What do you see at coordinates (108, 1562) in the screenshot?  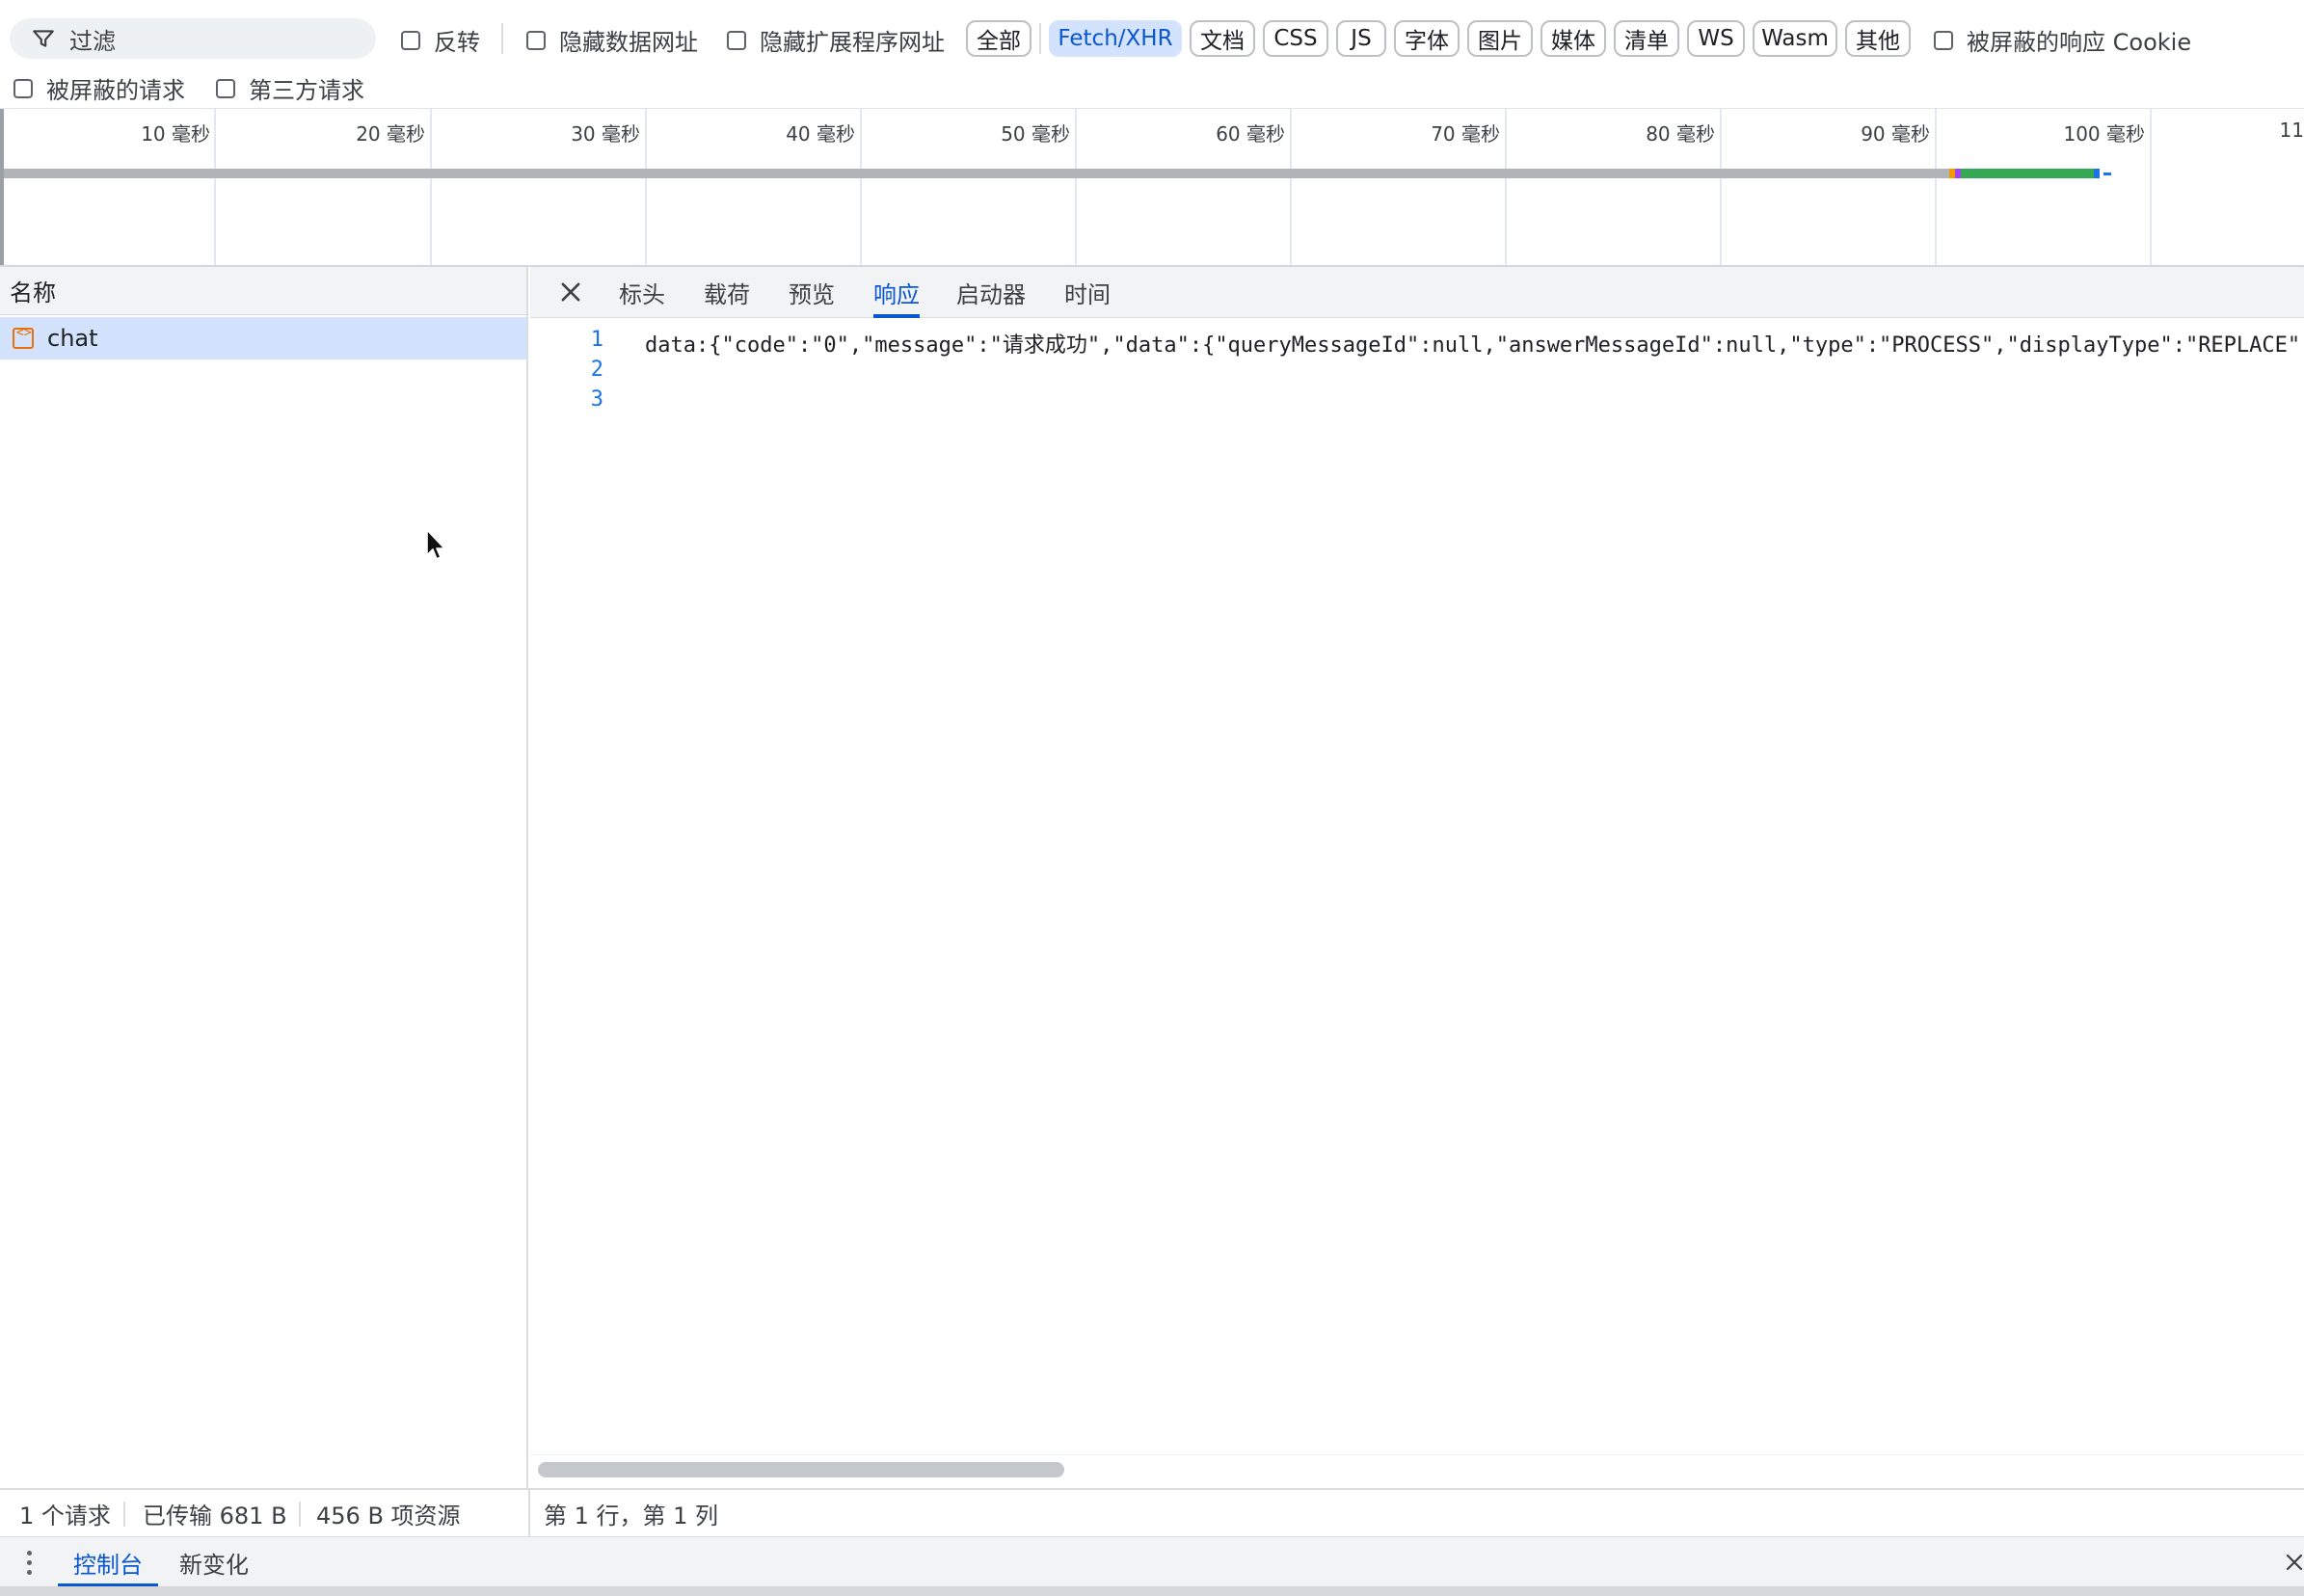 I see `tab-console: 控制台` at bounding box center [108, 1562].